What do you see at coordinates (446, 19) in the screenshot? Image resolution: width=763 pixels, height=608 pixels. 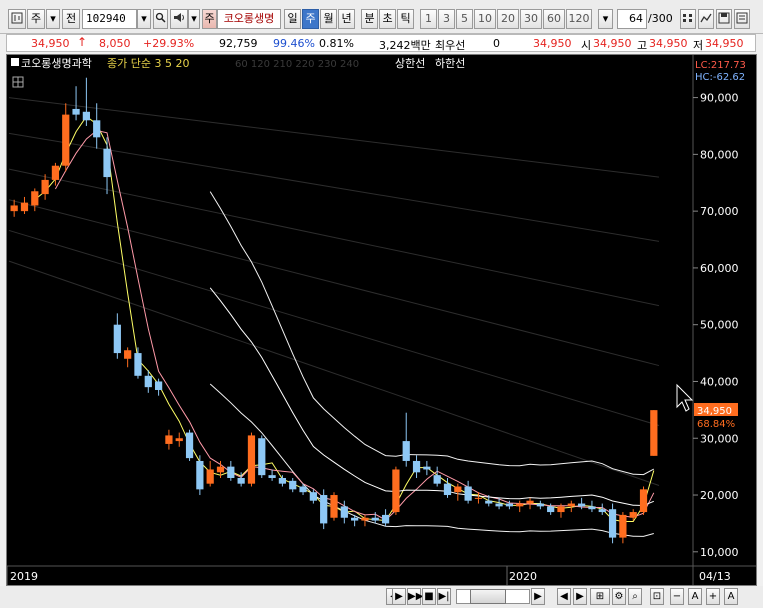 I see `interval-3: 3` at bounding box center [446, 19].